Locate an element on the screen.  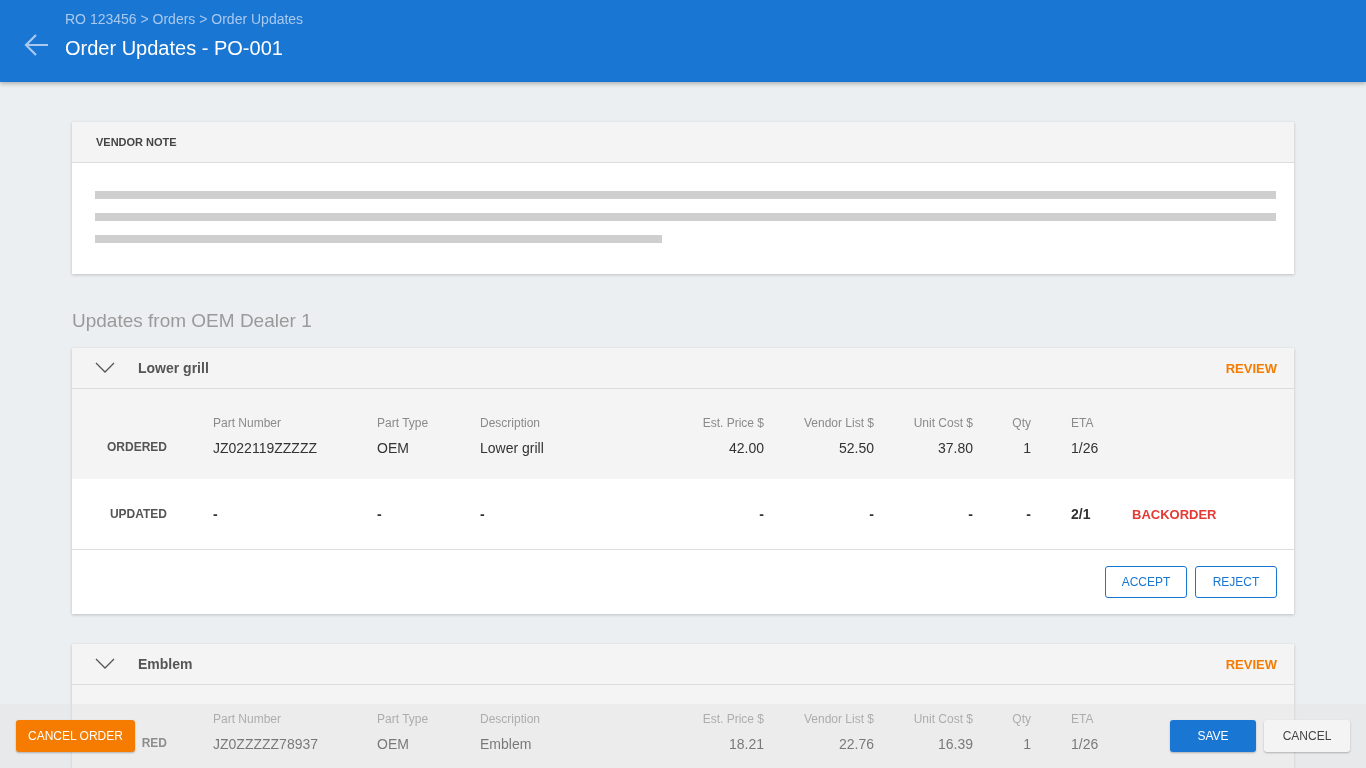
table-cell-text: 42.00 is located at coordinates (745, 447).